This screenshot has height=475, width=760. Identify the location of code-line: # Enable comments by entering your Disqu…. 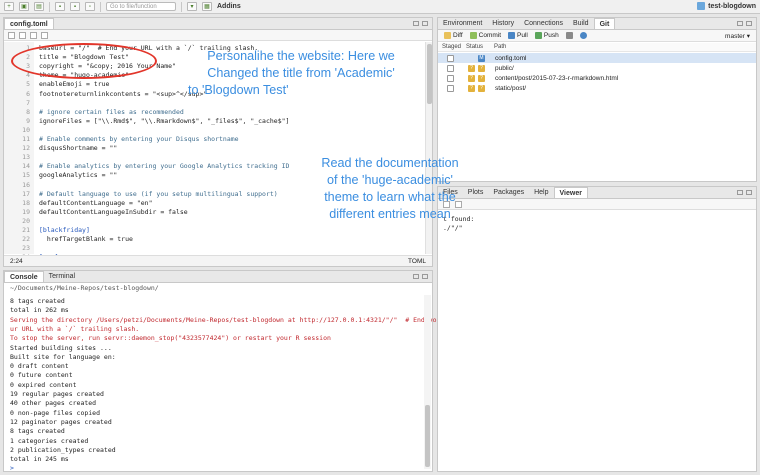
(139, 139).